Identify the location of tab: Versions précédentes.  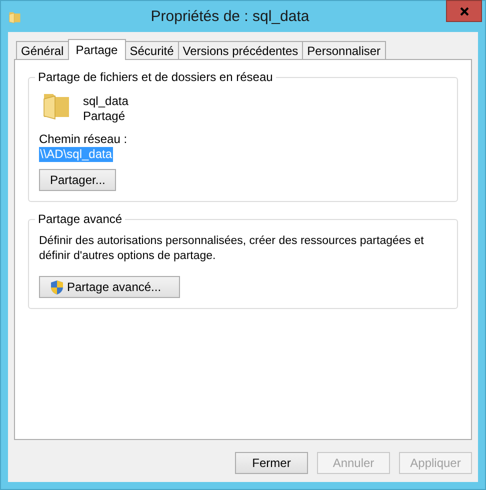
(241, 50).